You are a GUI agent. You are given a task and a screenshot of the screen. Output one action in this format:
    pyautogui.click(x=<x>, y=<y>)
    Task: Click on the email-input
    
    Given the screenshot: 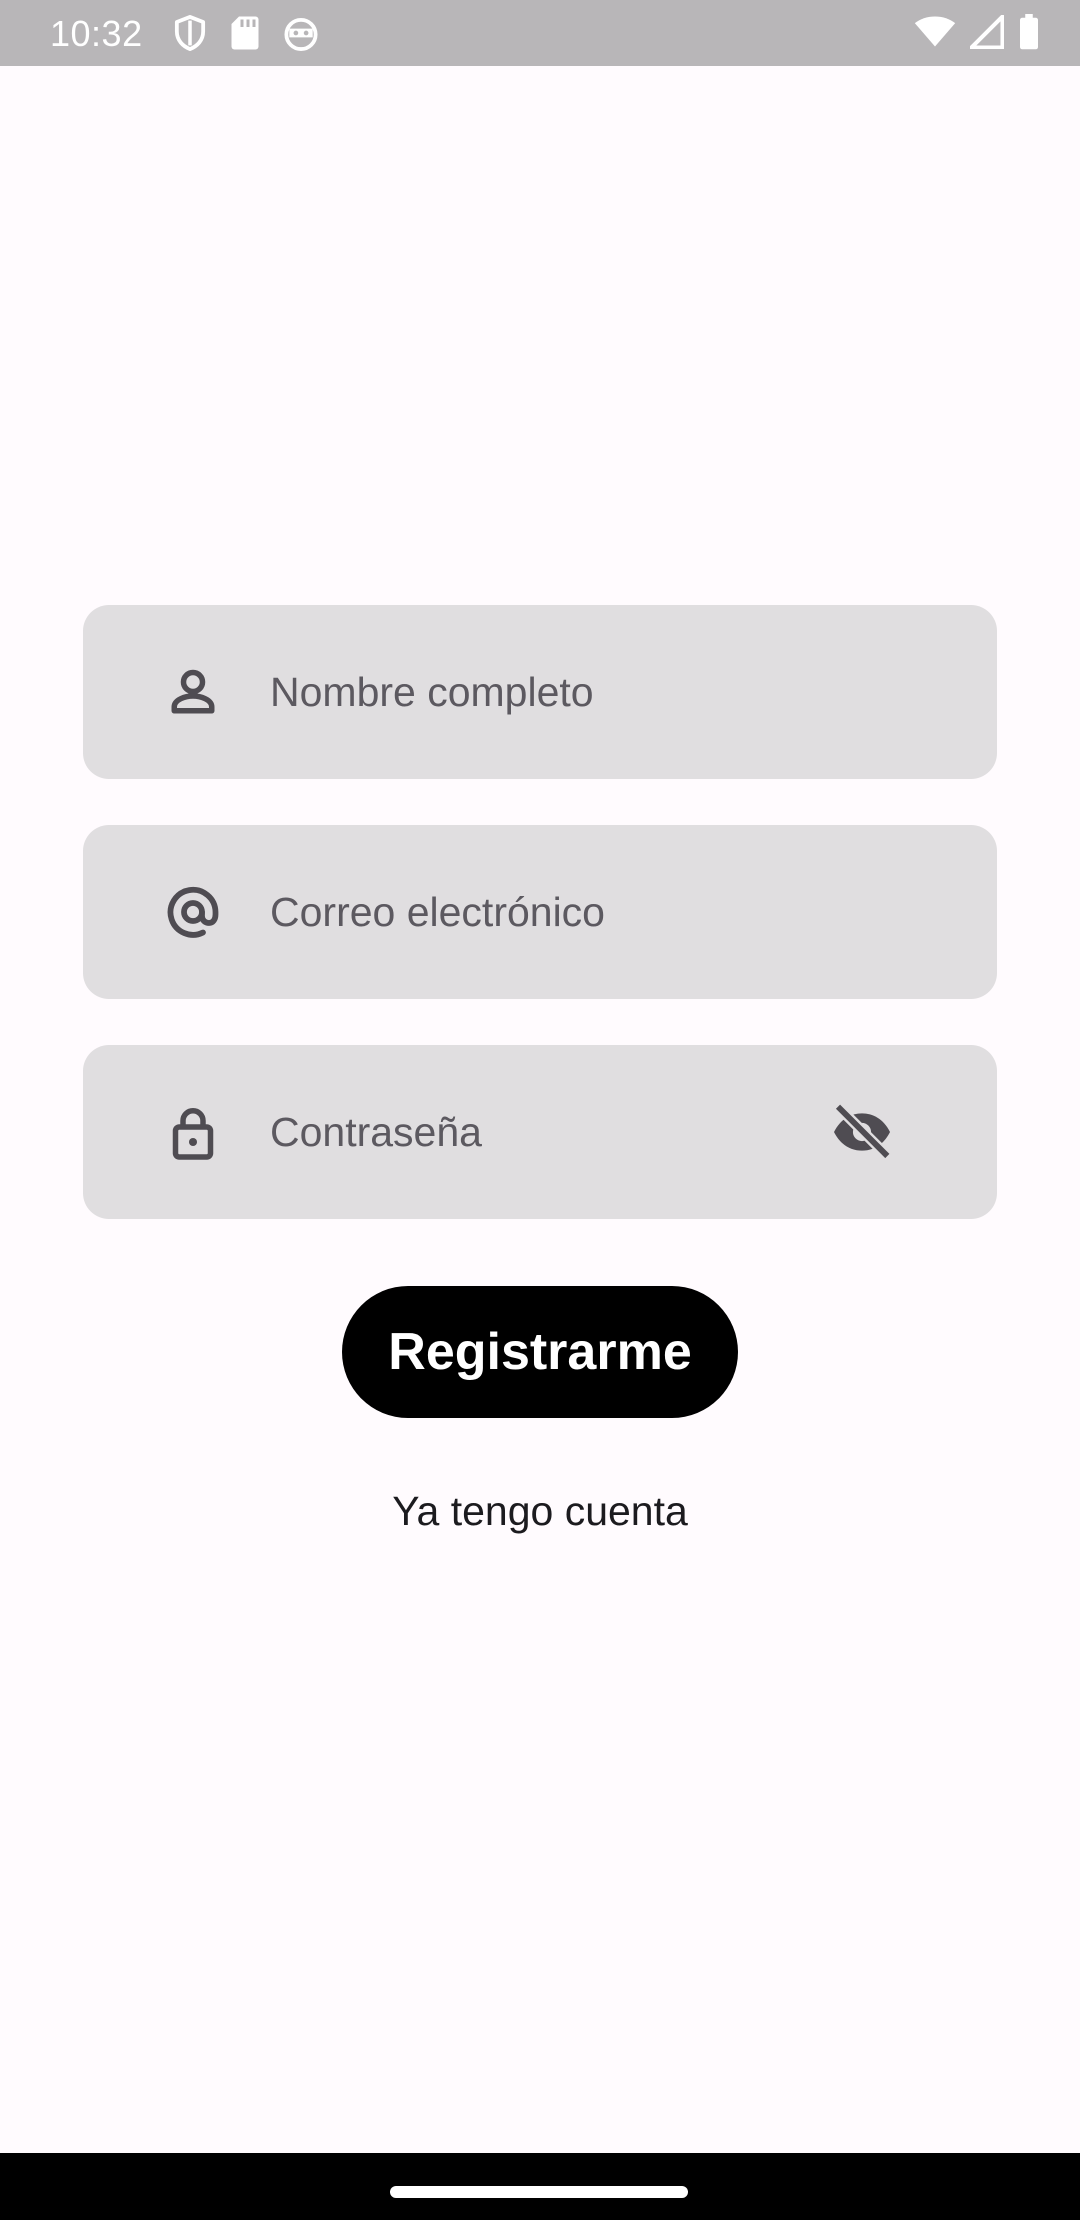 What is the action you would take?
    pyautogui.click(x=550, y=912)
    